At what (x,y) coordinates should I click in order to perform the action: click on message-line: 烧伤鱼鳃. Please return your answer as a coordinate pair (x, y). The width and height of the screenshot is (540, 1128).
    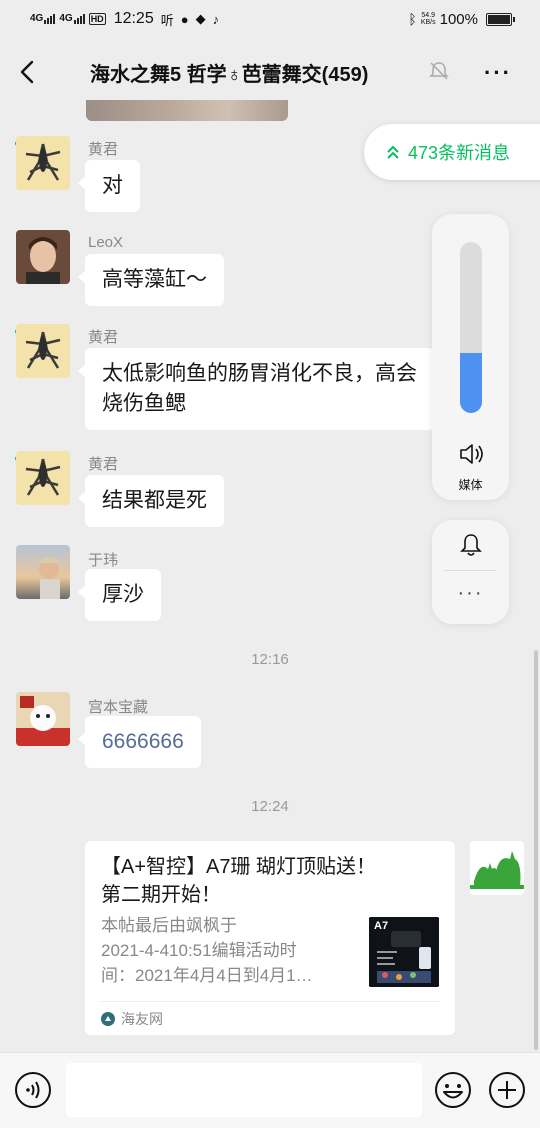
    Looking at the image, I should click on (144, 403).